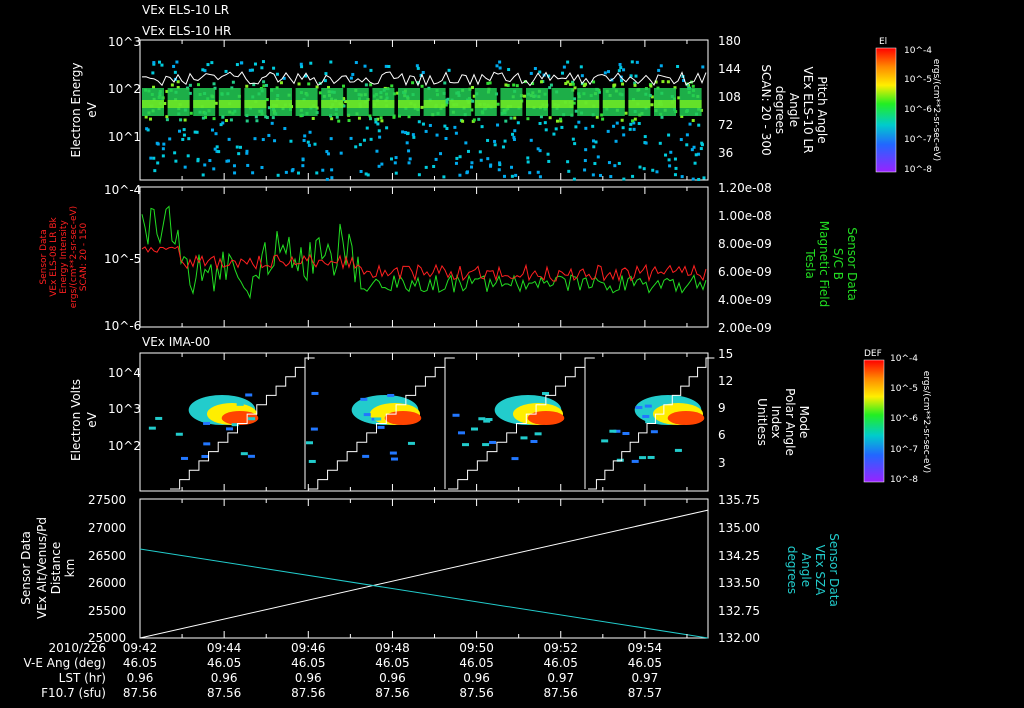 The height and width of the screenshot is (708, 1024). Describe the element at coordinates (904, 480) in the screenshot. I see `p3-cbtick-4: 10^-8` at that location.